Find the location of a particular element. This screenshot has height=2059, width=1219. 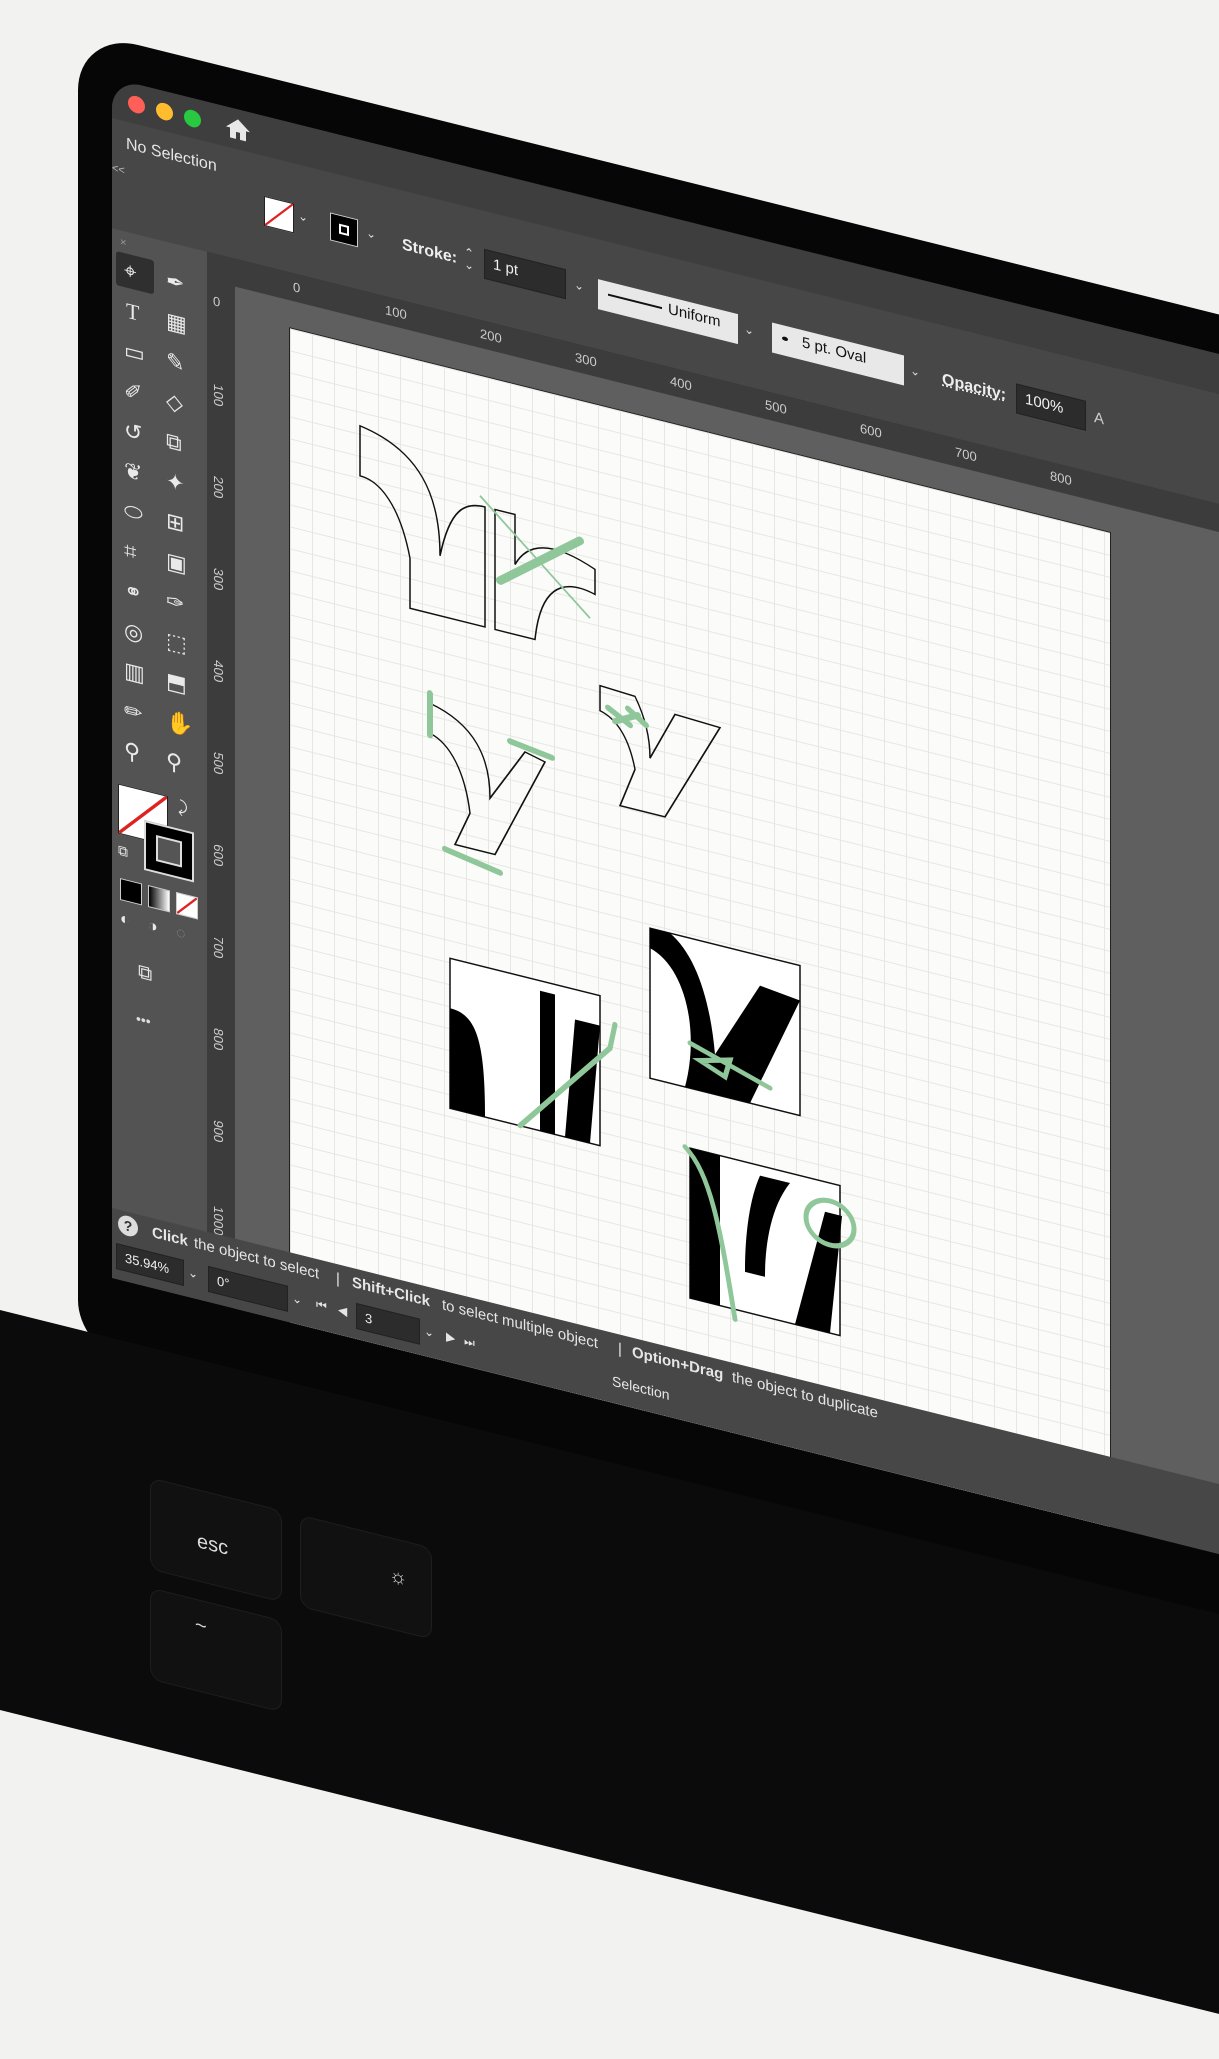

draw-normal-icon: ◐ is located at coordinates (125, 920).